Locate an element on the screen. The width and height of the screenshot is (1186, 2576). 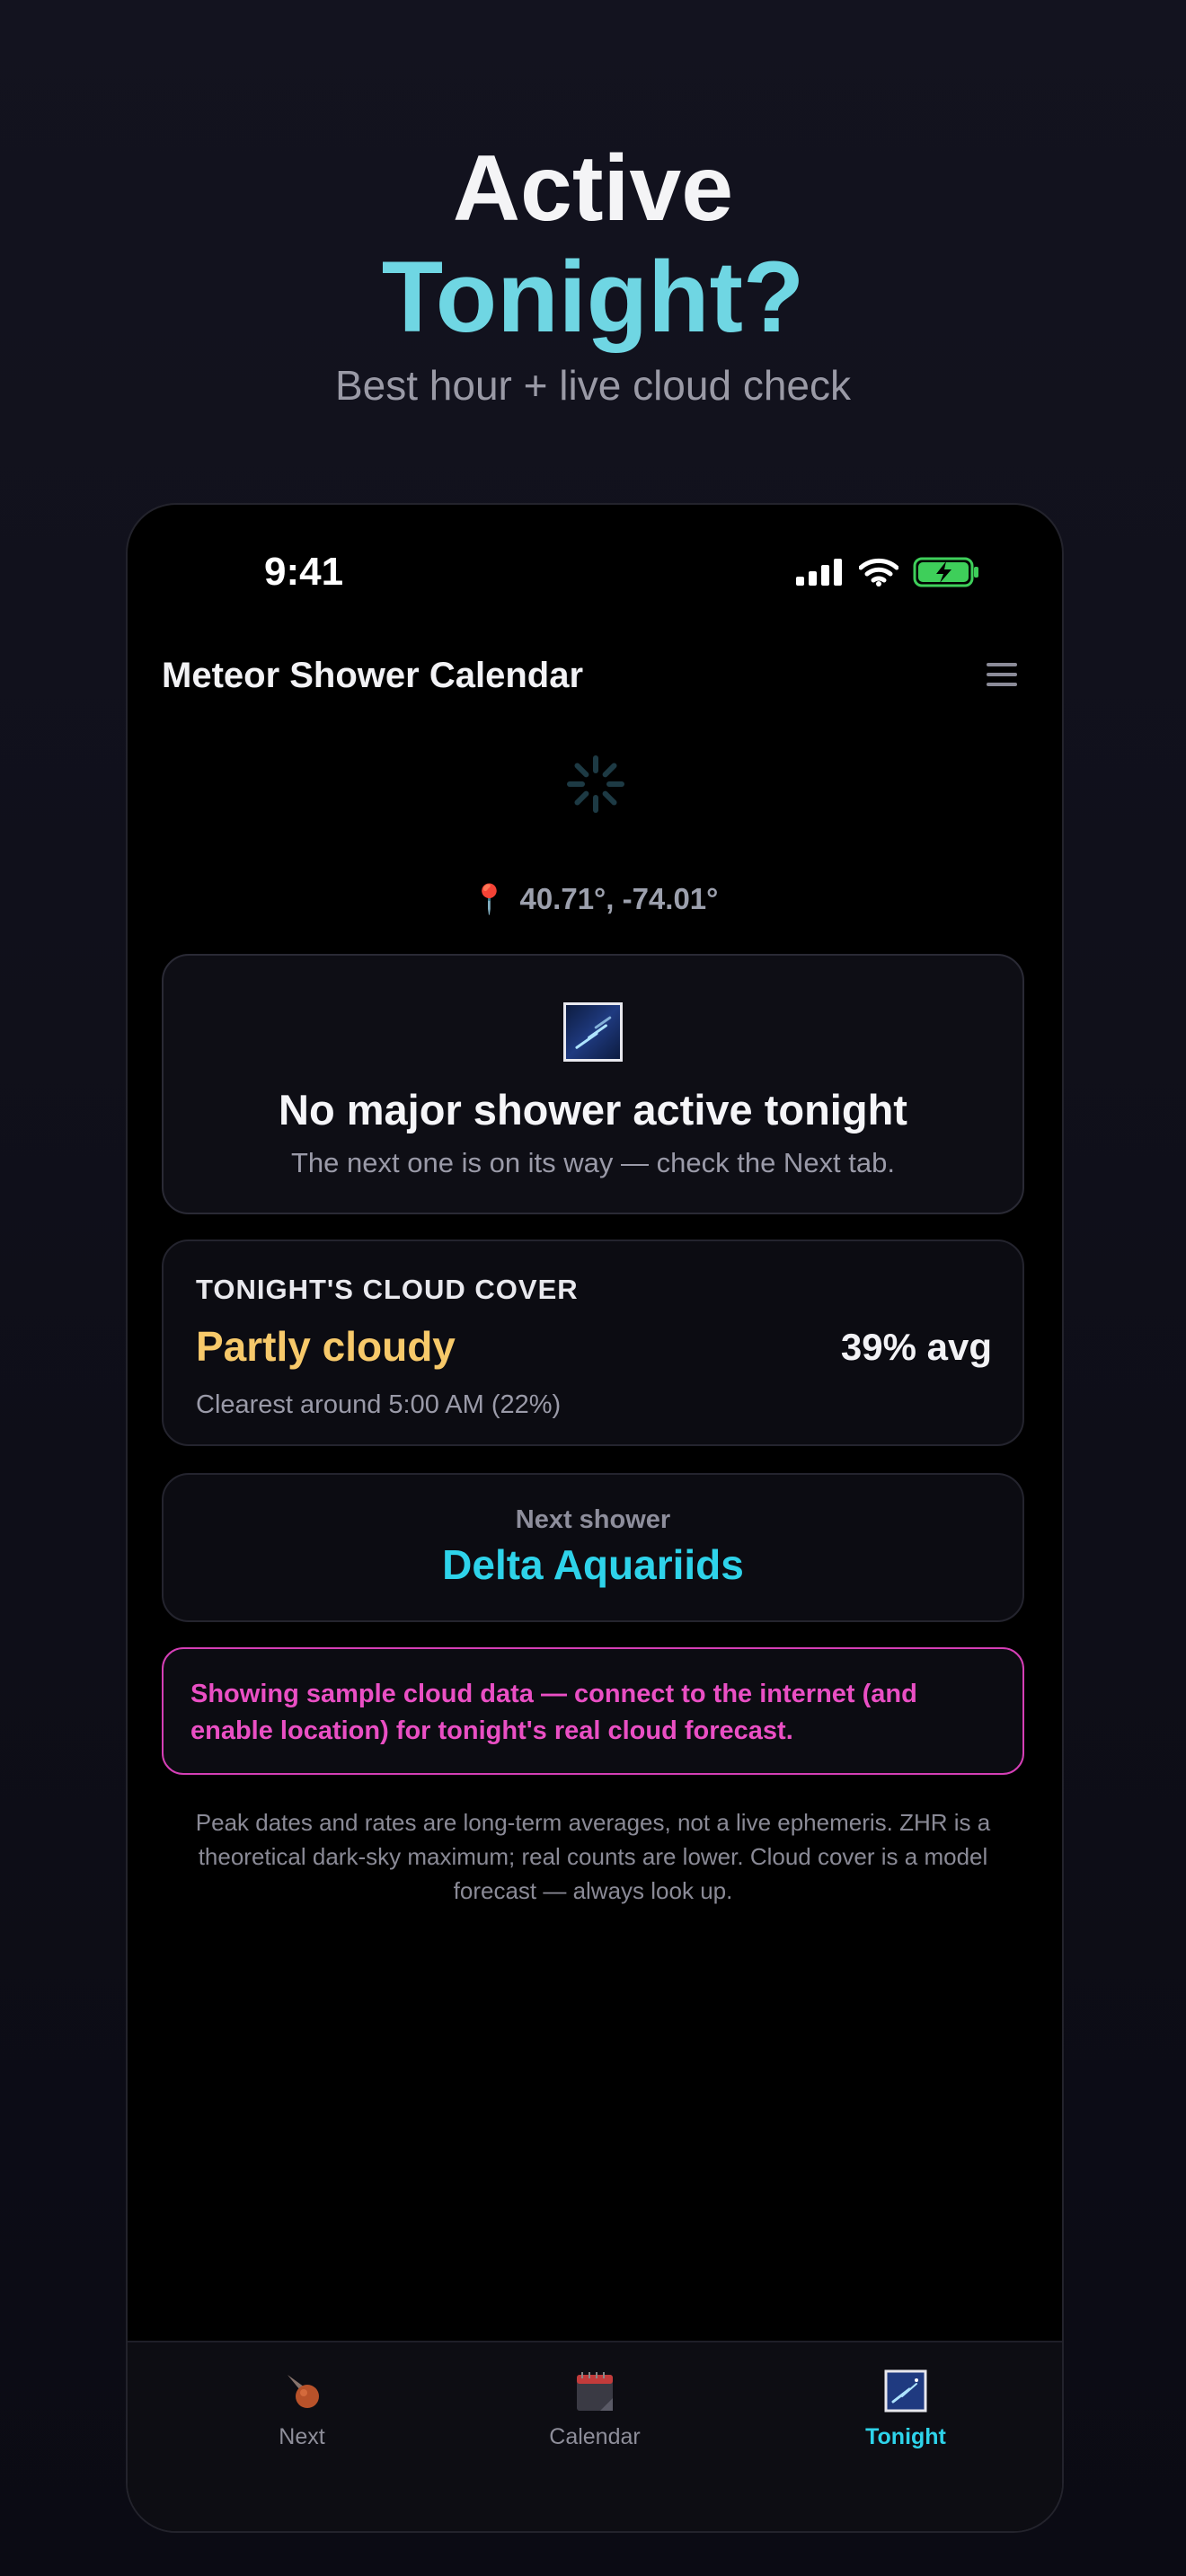
coords-text: 40.71°, -74.01° is located at coordinates (619, 898).